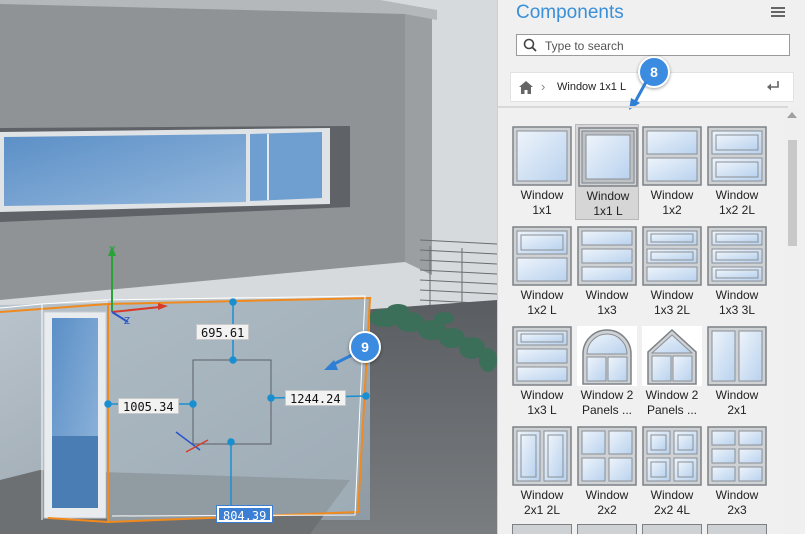 The width and height of the screenshot is (805, 534). What do you see at coordinates (223, 332) in the screenshot?
I see `height-dimension-input: 695.61` at bounding box center [223, 332].